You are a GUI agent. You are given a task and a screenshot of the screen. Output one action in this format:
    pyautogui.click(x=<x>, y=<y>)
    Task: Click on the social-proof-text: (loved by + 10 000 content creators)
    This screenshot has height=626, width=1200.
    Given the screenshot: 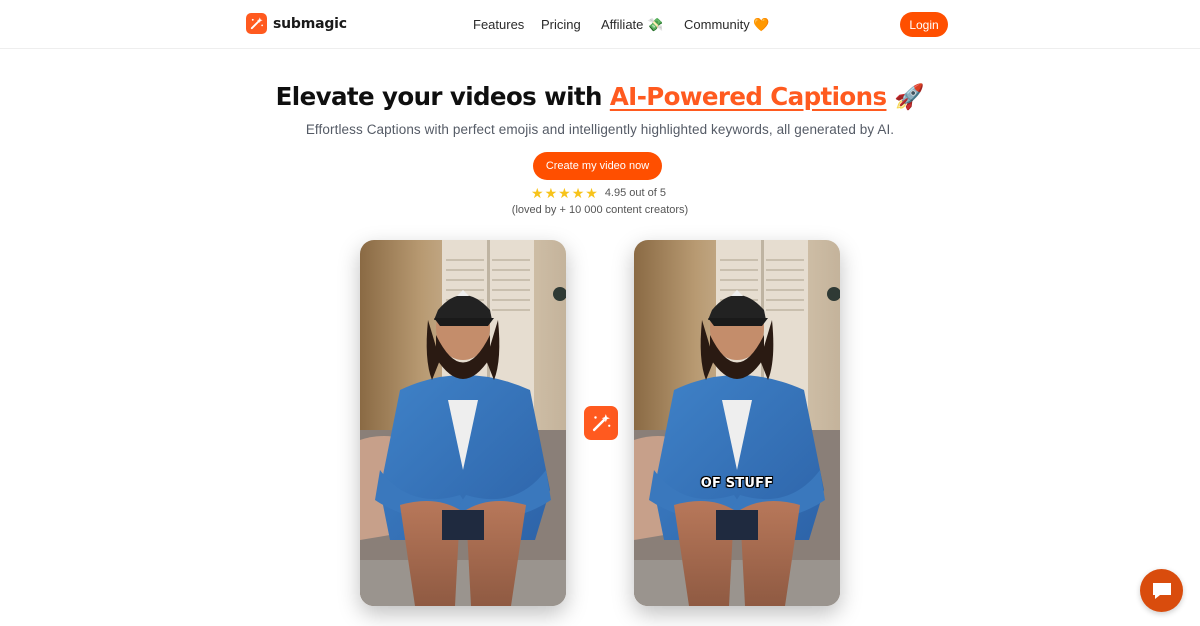 What is the action you would take?
    pyautogui.click(x=600, y=210)
    